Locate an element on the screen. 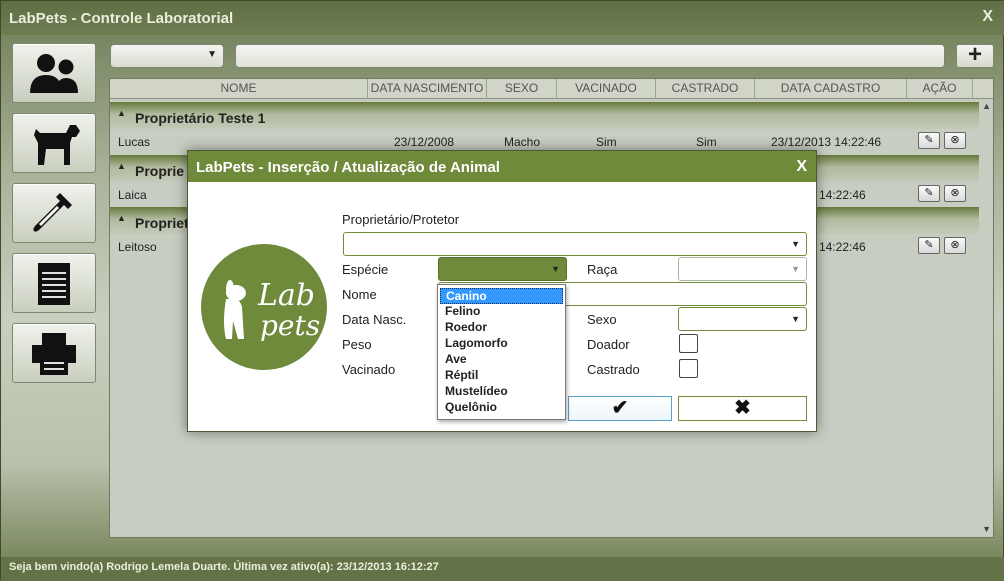 This screenshot has width=1004, height=581. label-proprietario: Proprietário/Protetor is located at coordinates (401, 219).